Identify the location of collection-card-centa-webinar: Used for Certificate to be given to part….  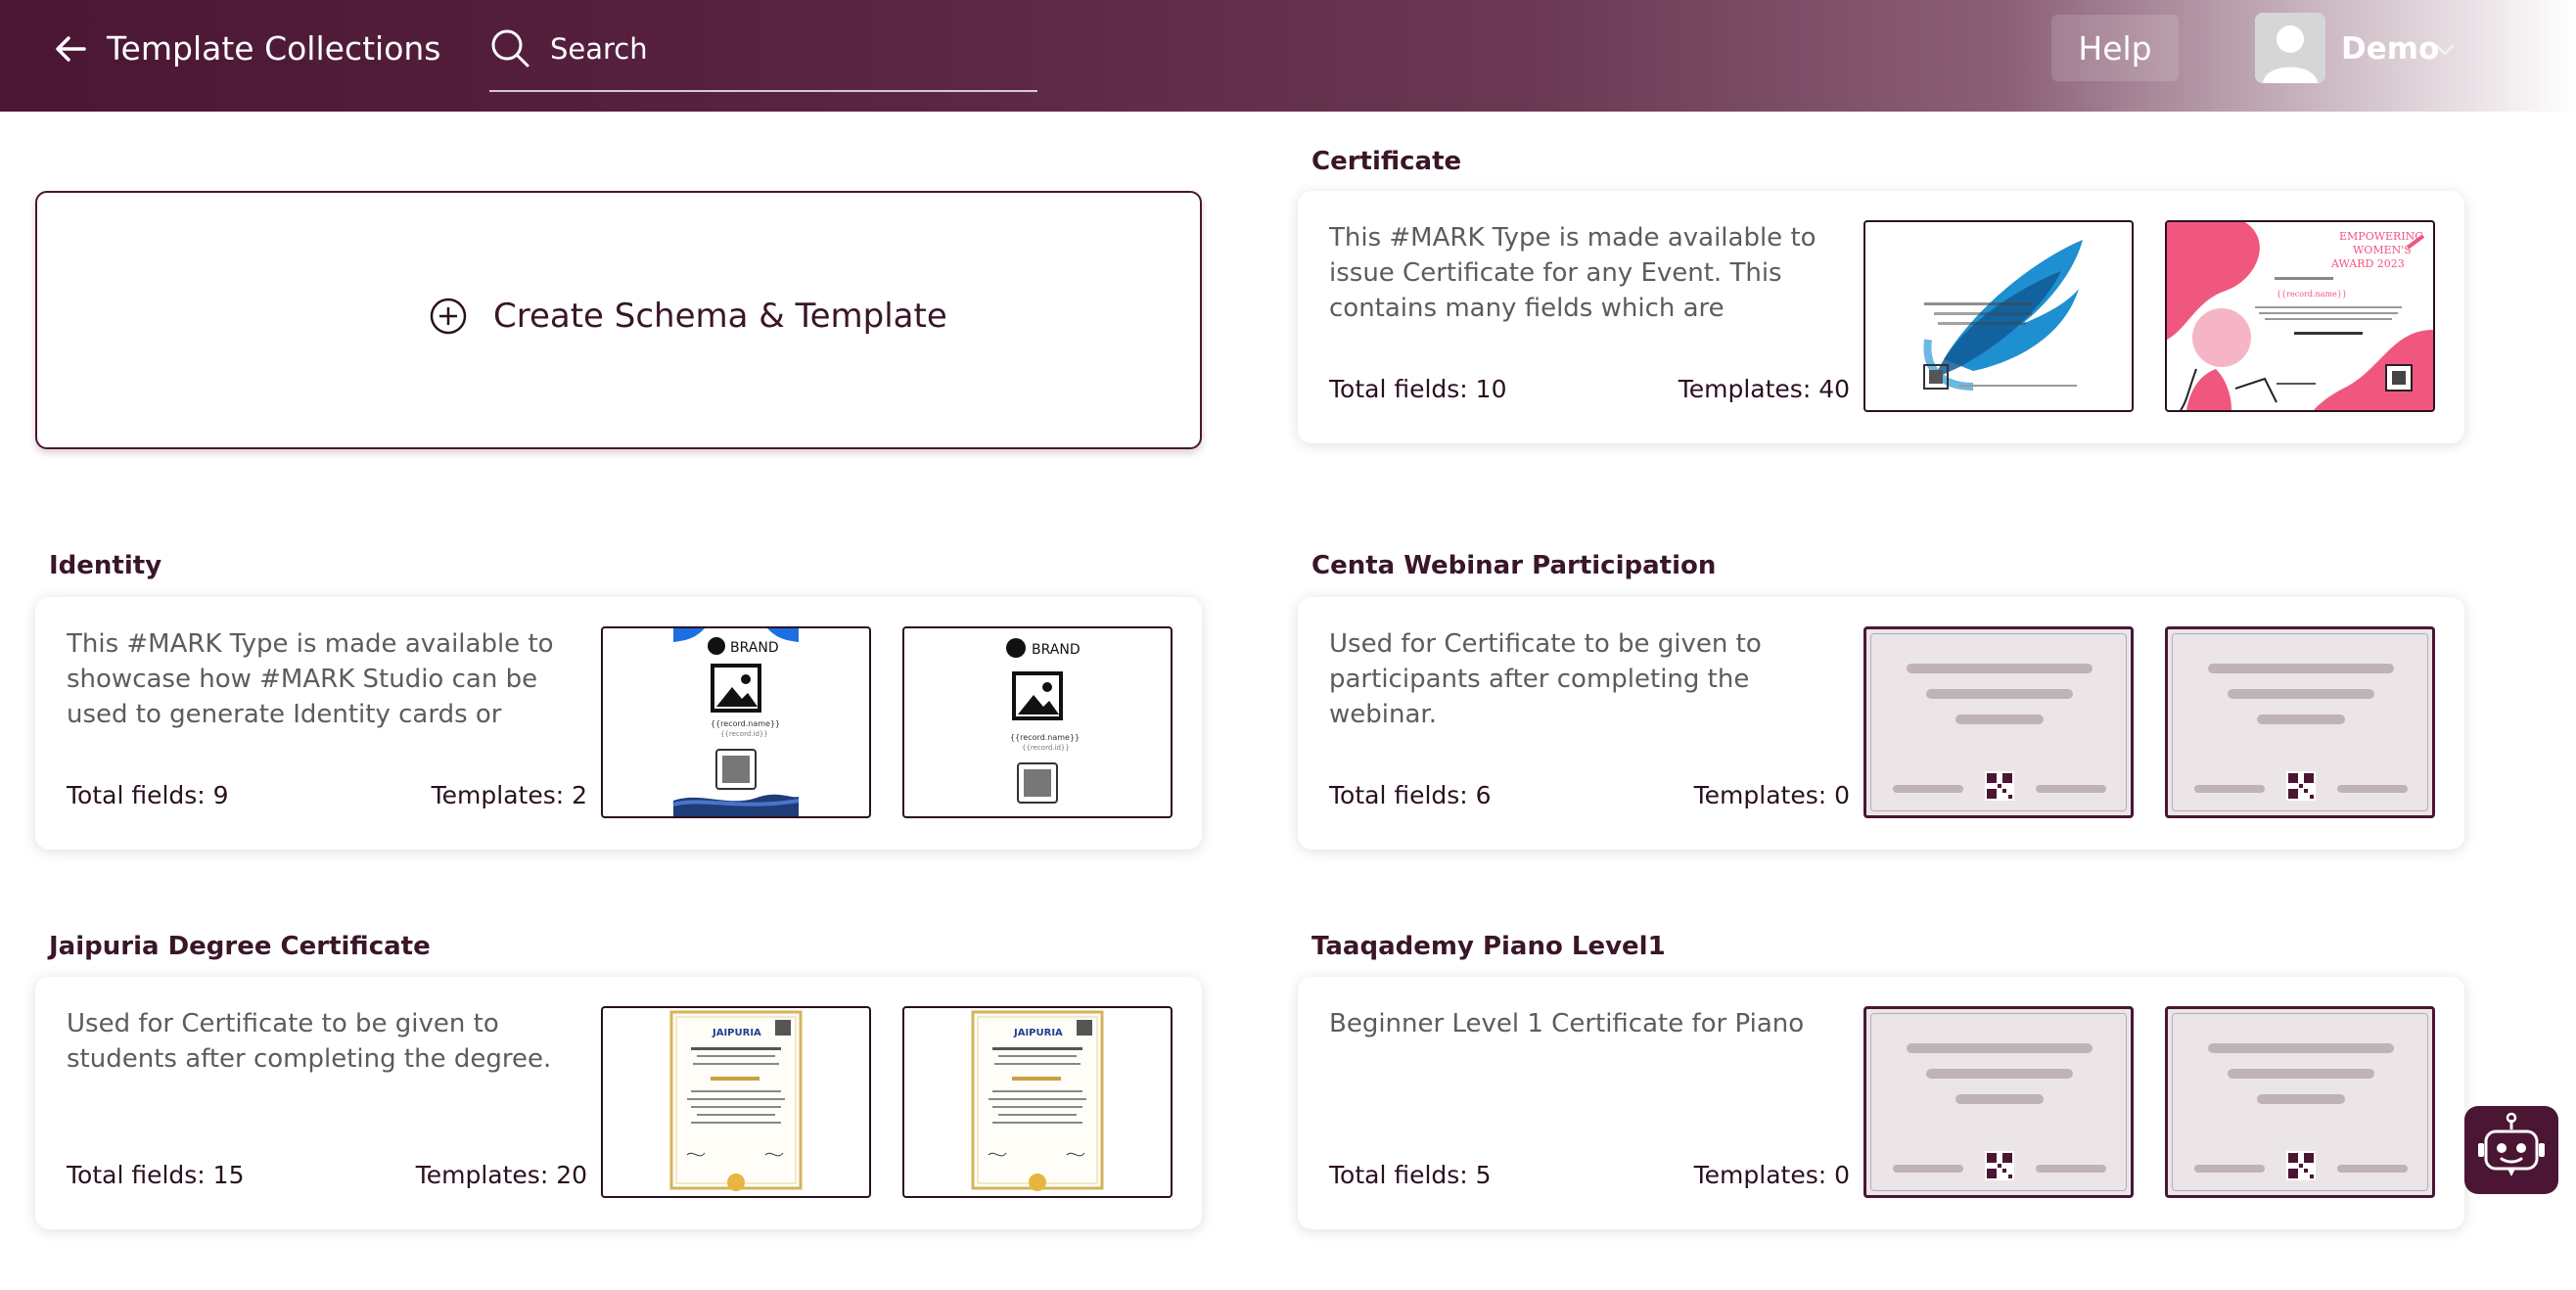
(1881, 724).